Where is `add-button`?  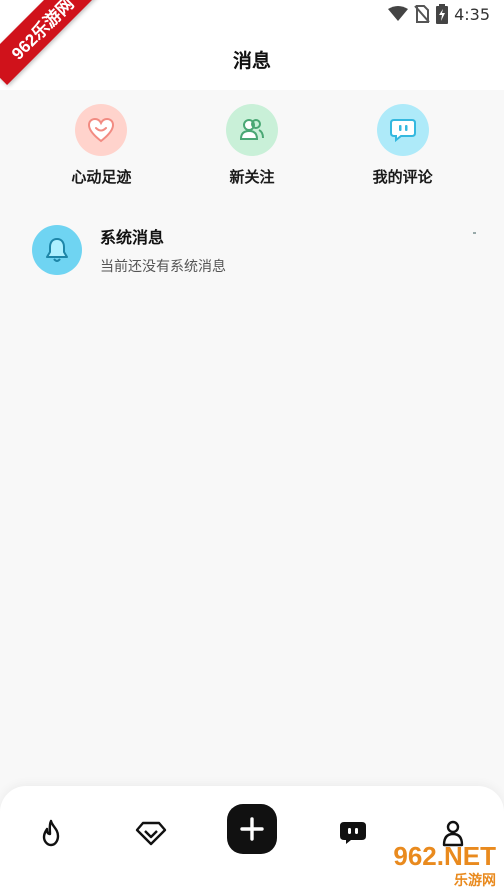
add-button is located at coordinates (252, 829).